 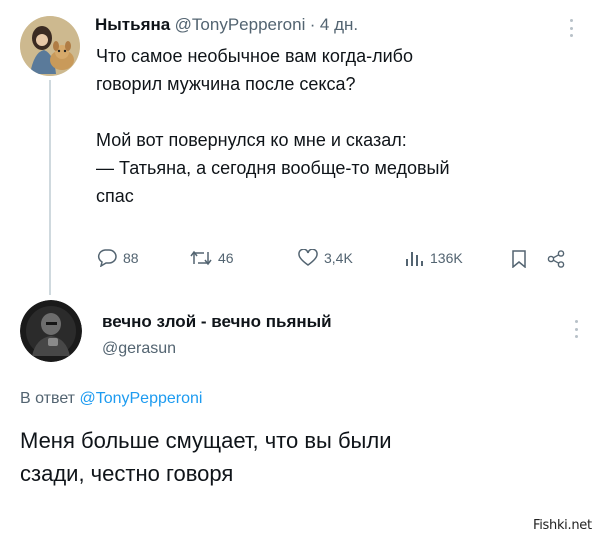 I want to click on views-count: 136K, so click(x=446, y=258).